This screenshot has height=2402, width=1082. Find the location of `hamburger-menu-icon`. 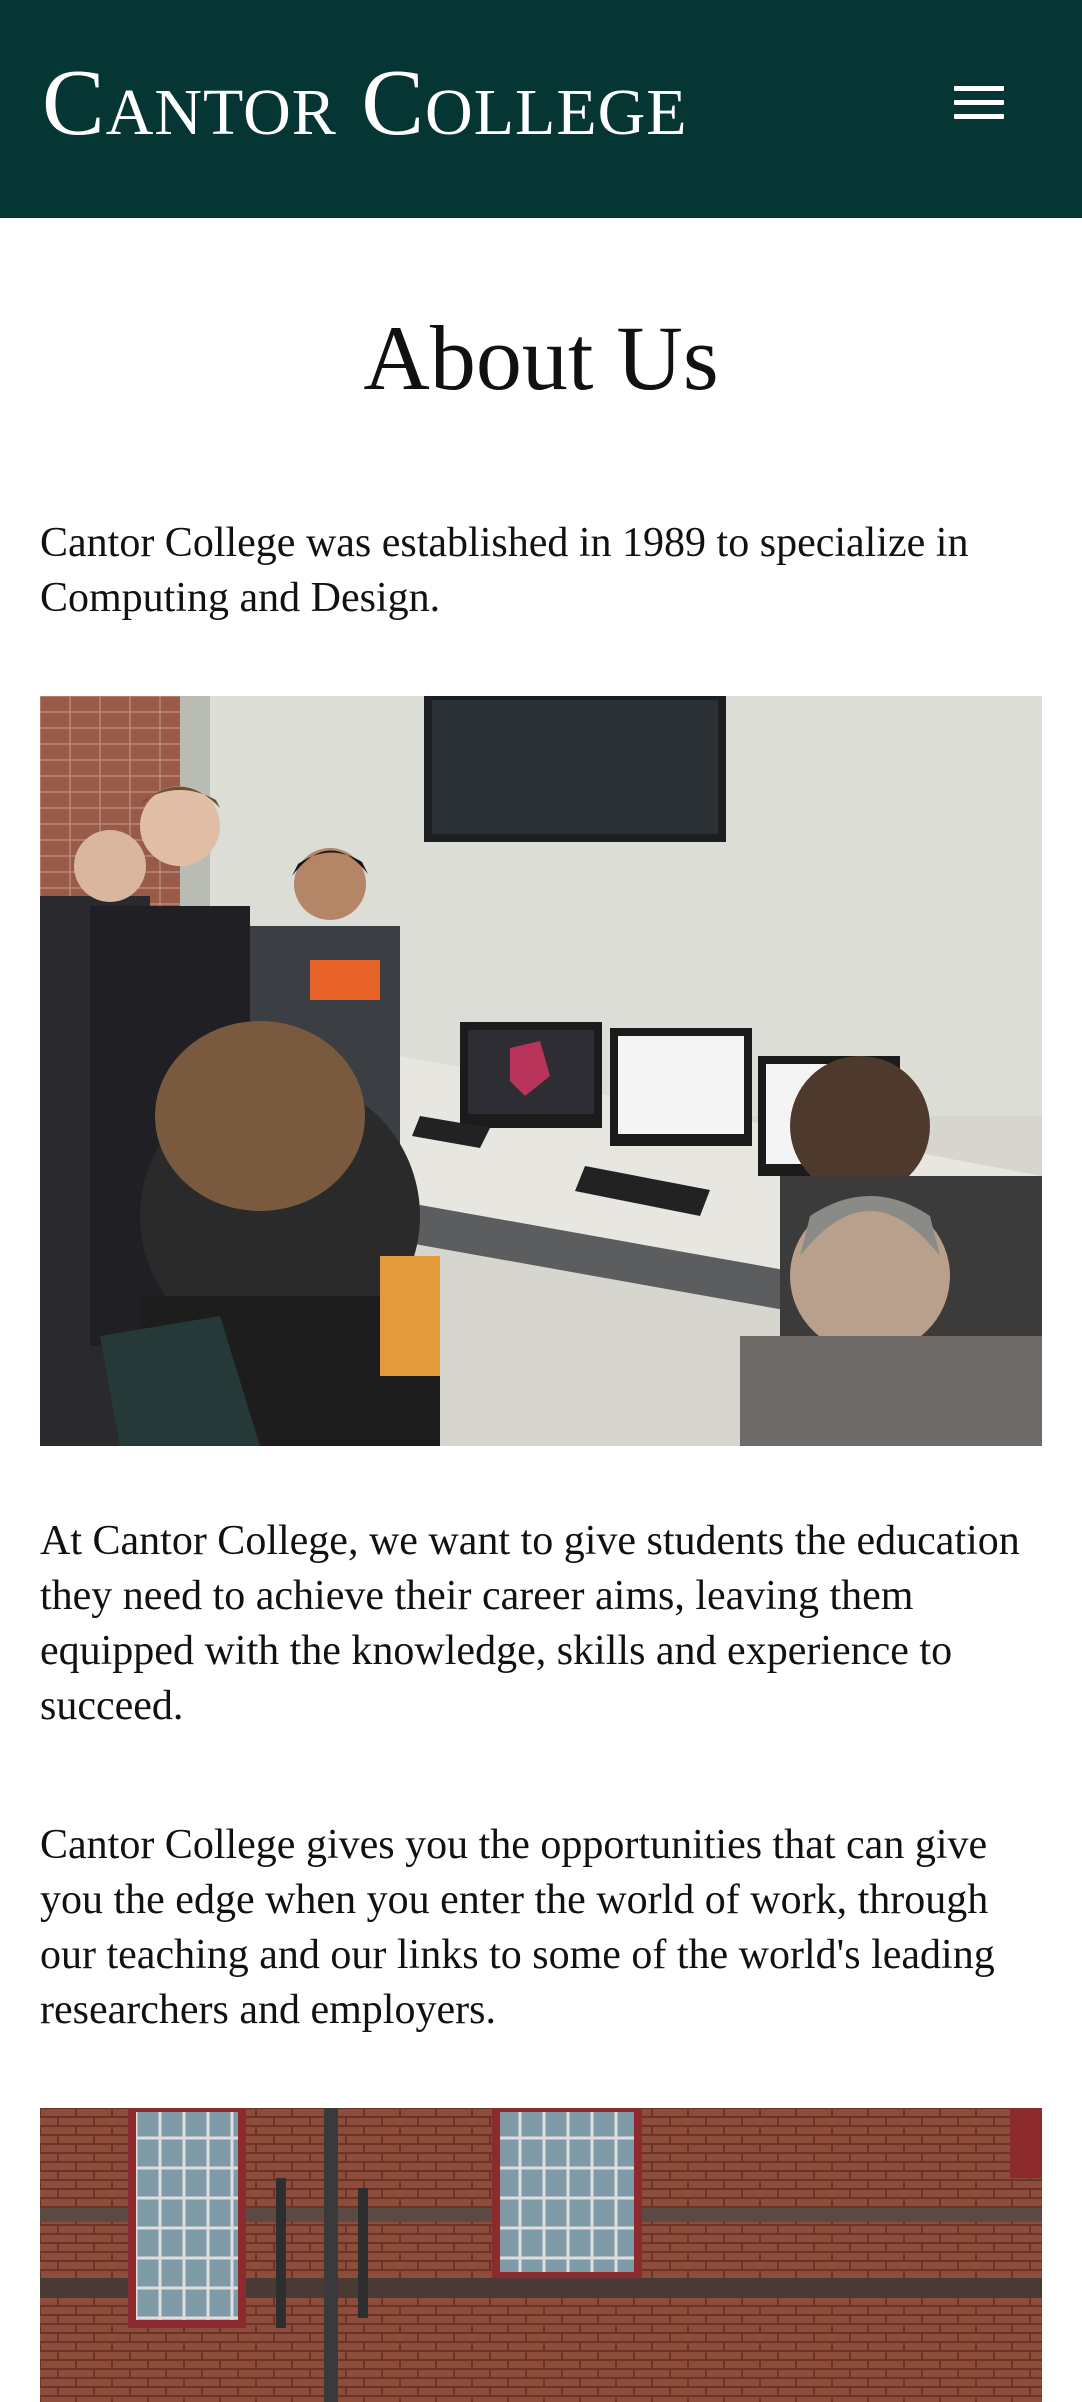

hamburger-menu-icon is located at coordinates (980, 103).